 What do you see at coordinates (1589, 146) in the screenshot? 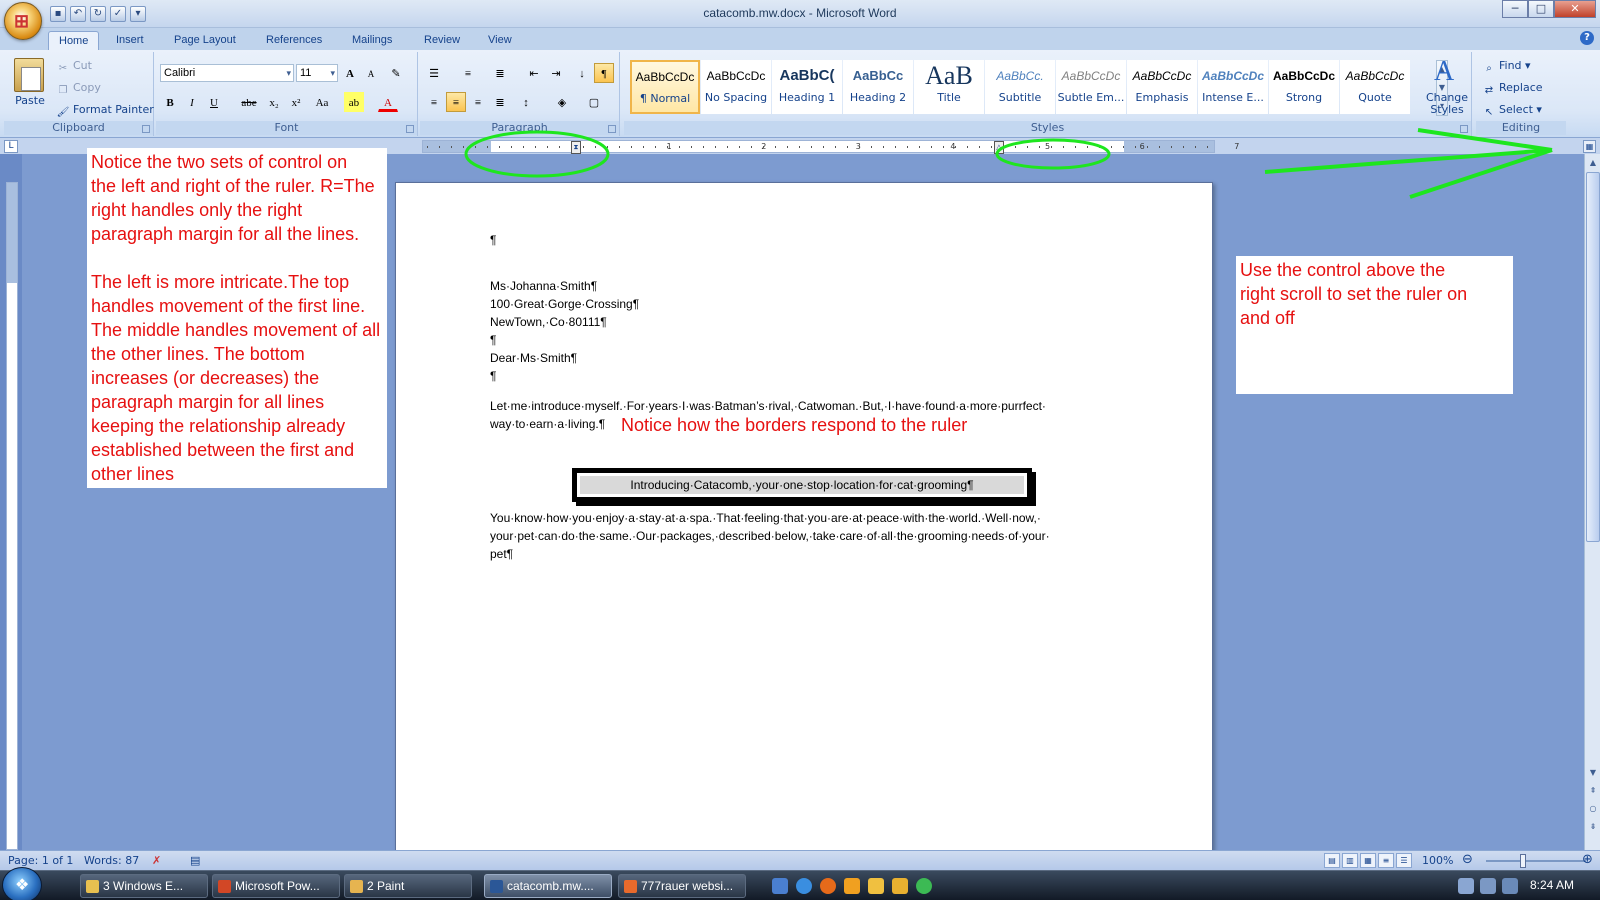
I see `view-ruler-toggle-icon: ▦` at bounding box center [1589, 146].